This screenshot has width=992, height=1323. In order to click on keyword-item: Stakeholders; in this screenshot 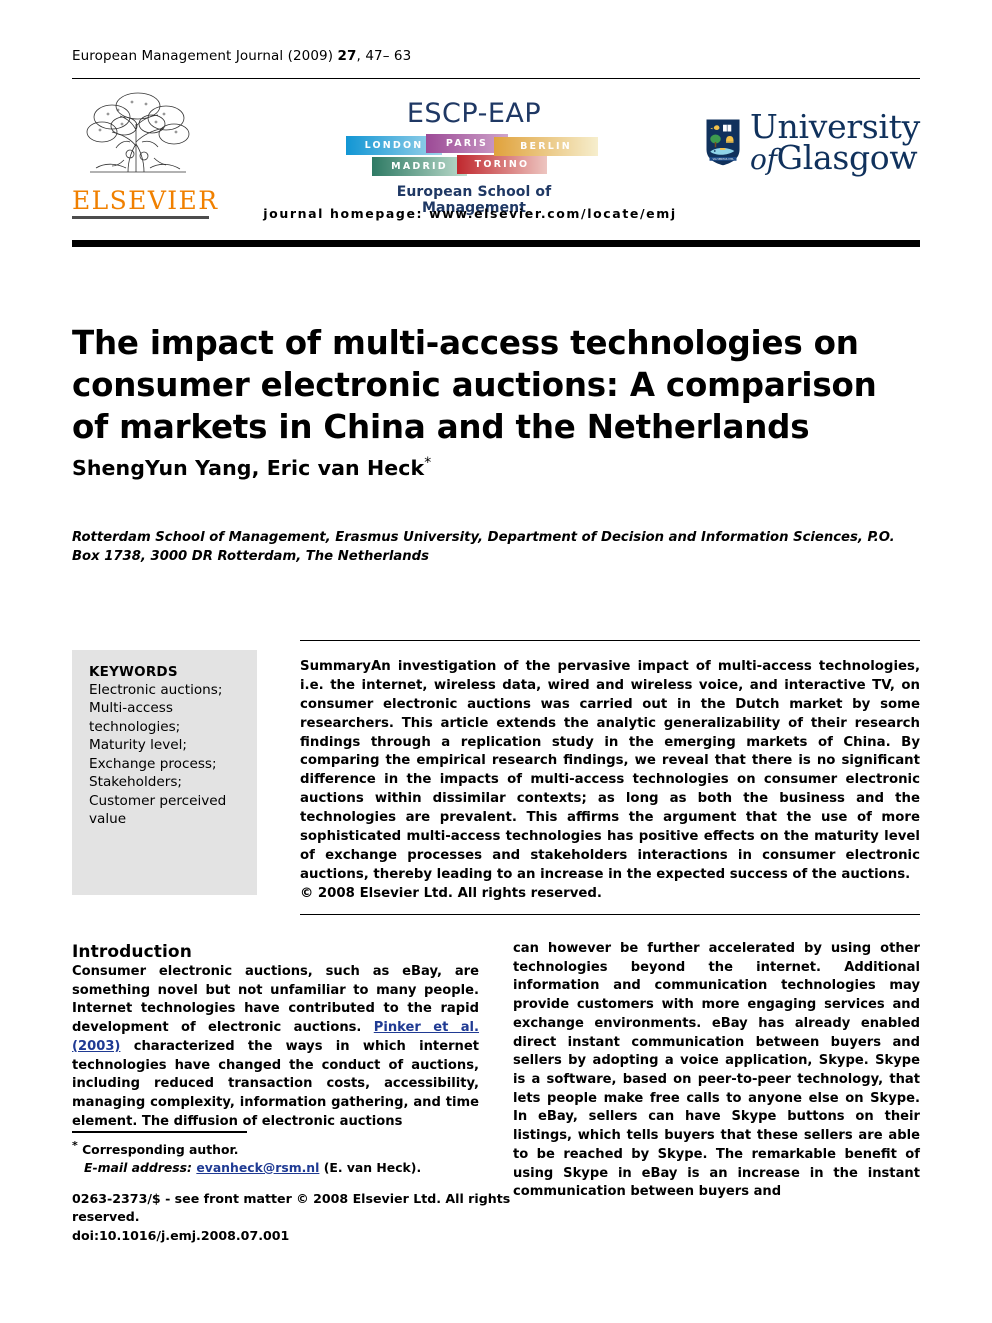, I will do `click(135, 782)`.